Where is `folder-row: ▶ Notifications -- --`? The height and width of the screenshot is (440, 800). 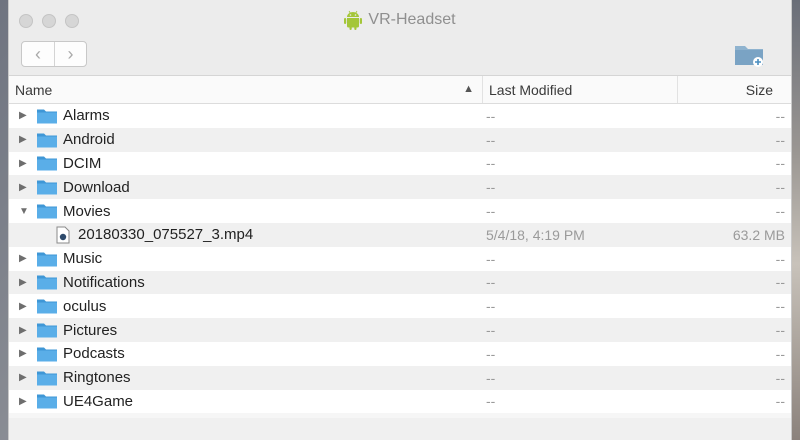 folder-row: ▶ Notifications -- -- is located at coordinates (400, 282).